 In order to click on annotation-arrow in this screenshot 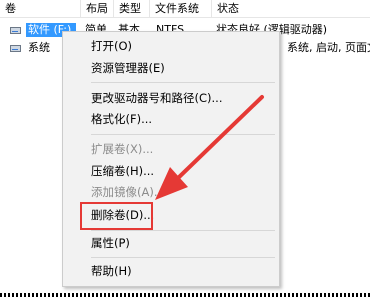, I will do `click(209, 147)`.